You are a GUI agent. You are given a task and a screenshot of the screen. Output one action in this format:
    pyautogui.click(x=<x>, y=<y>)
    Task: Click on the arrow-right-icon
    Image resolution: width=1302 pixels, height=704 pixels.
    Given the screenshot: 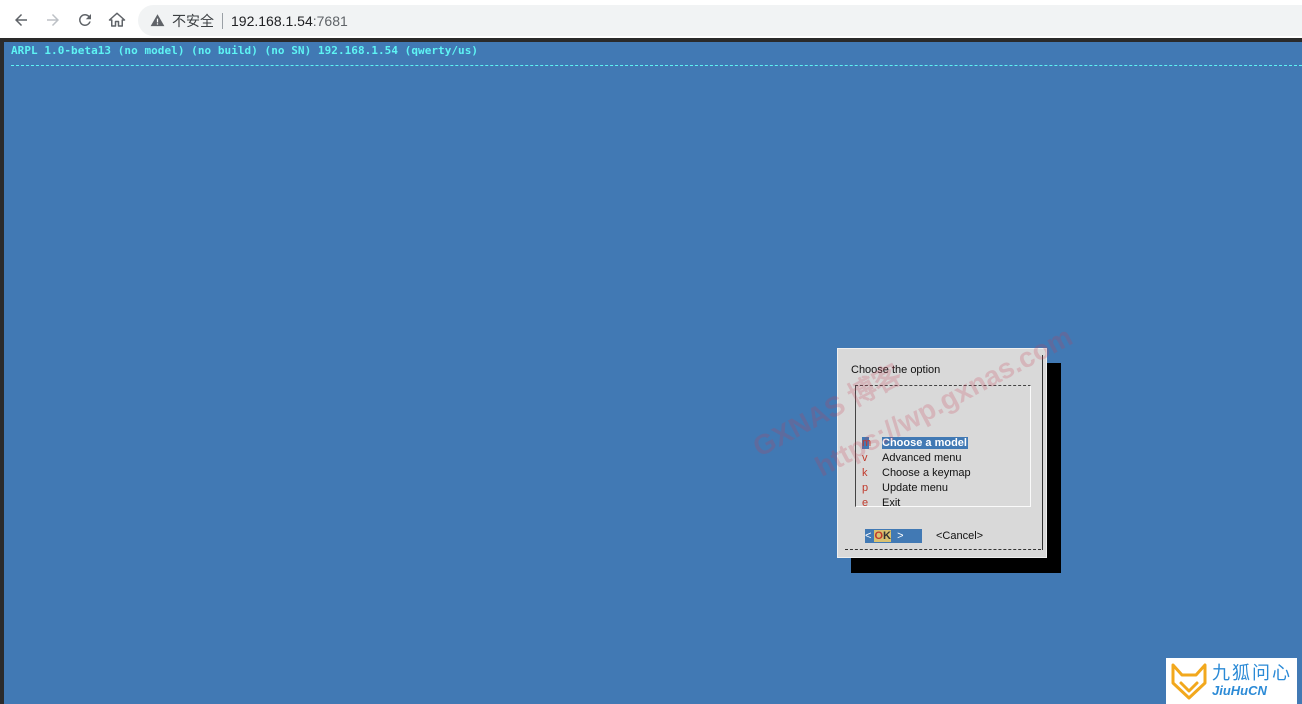 What is the action you would take?
    pyautogui.click(x=53, y=20)
    